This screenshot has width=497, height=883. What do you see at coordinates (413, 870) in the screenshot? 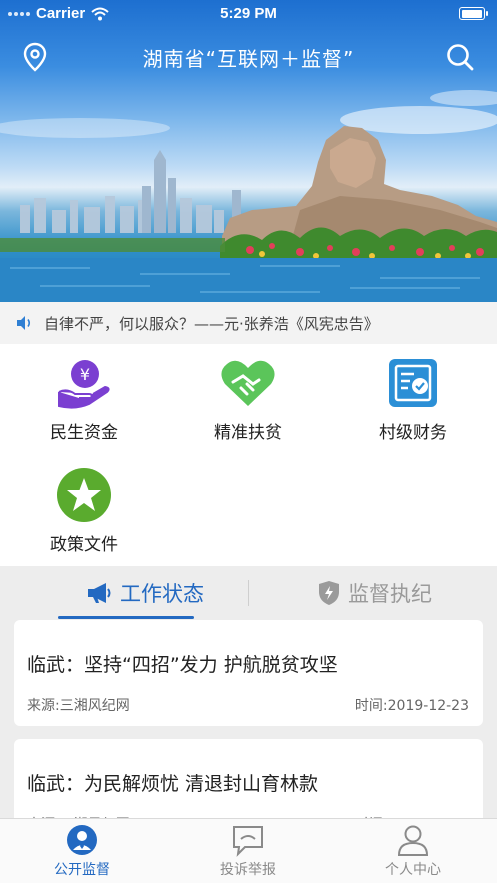
I see `bottom-tab-label: 个人中心` at bounding box center [413, 870].